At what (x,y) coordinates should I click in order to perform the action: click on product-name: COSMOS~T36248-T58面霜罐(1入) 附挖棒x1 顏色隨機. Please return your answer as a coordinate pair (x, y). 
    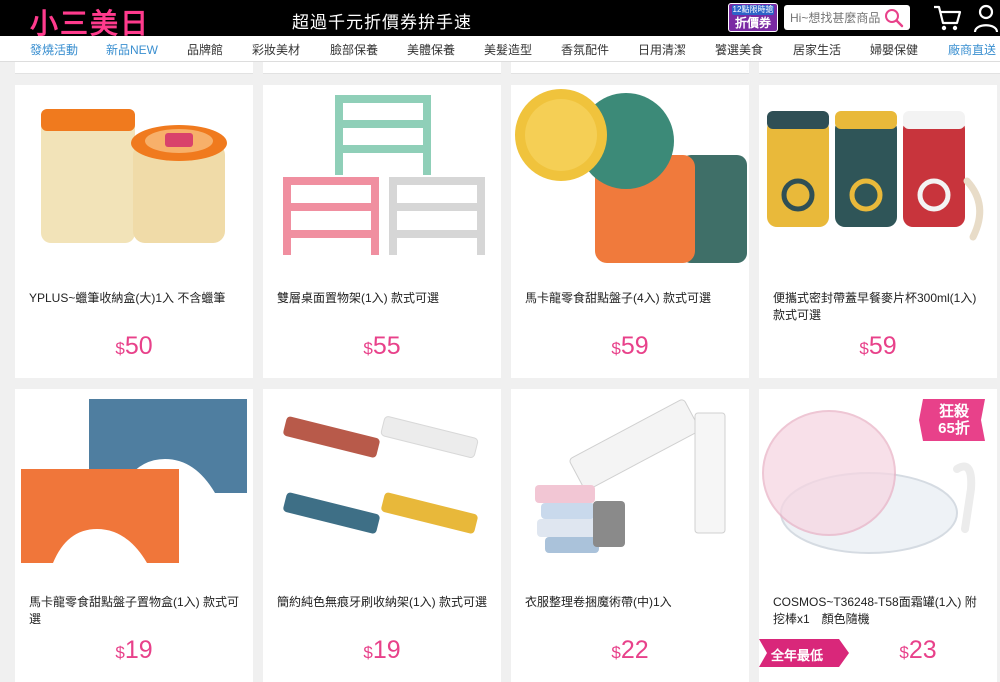
    Looking at the image, I should click on (880, 611).